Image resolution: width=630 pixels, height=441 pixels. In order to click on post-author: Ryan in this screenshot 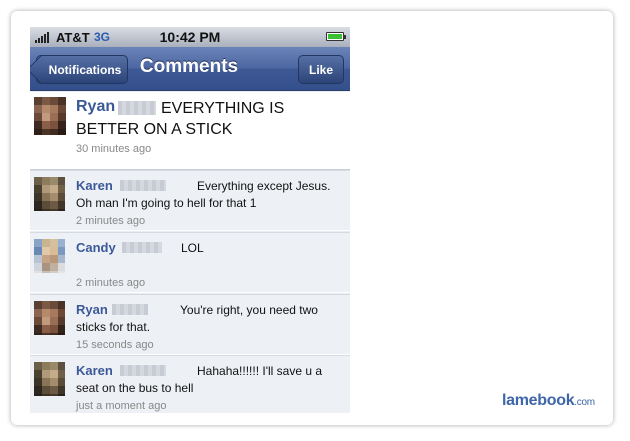, I will do `click(95, 107)`.